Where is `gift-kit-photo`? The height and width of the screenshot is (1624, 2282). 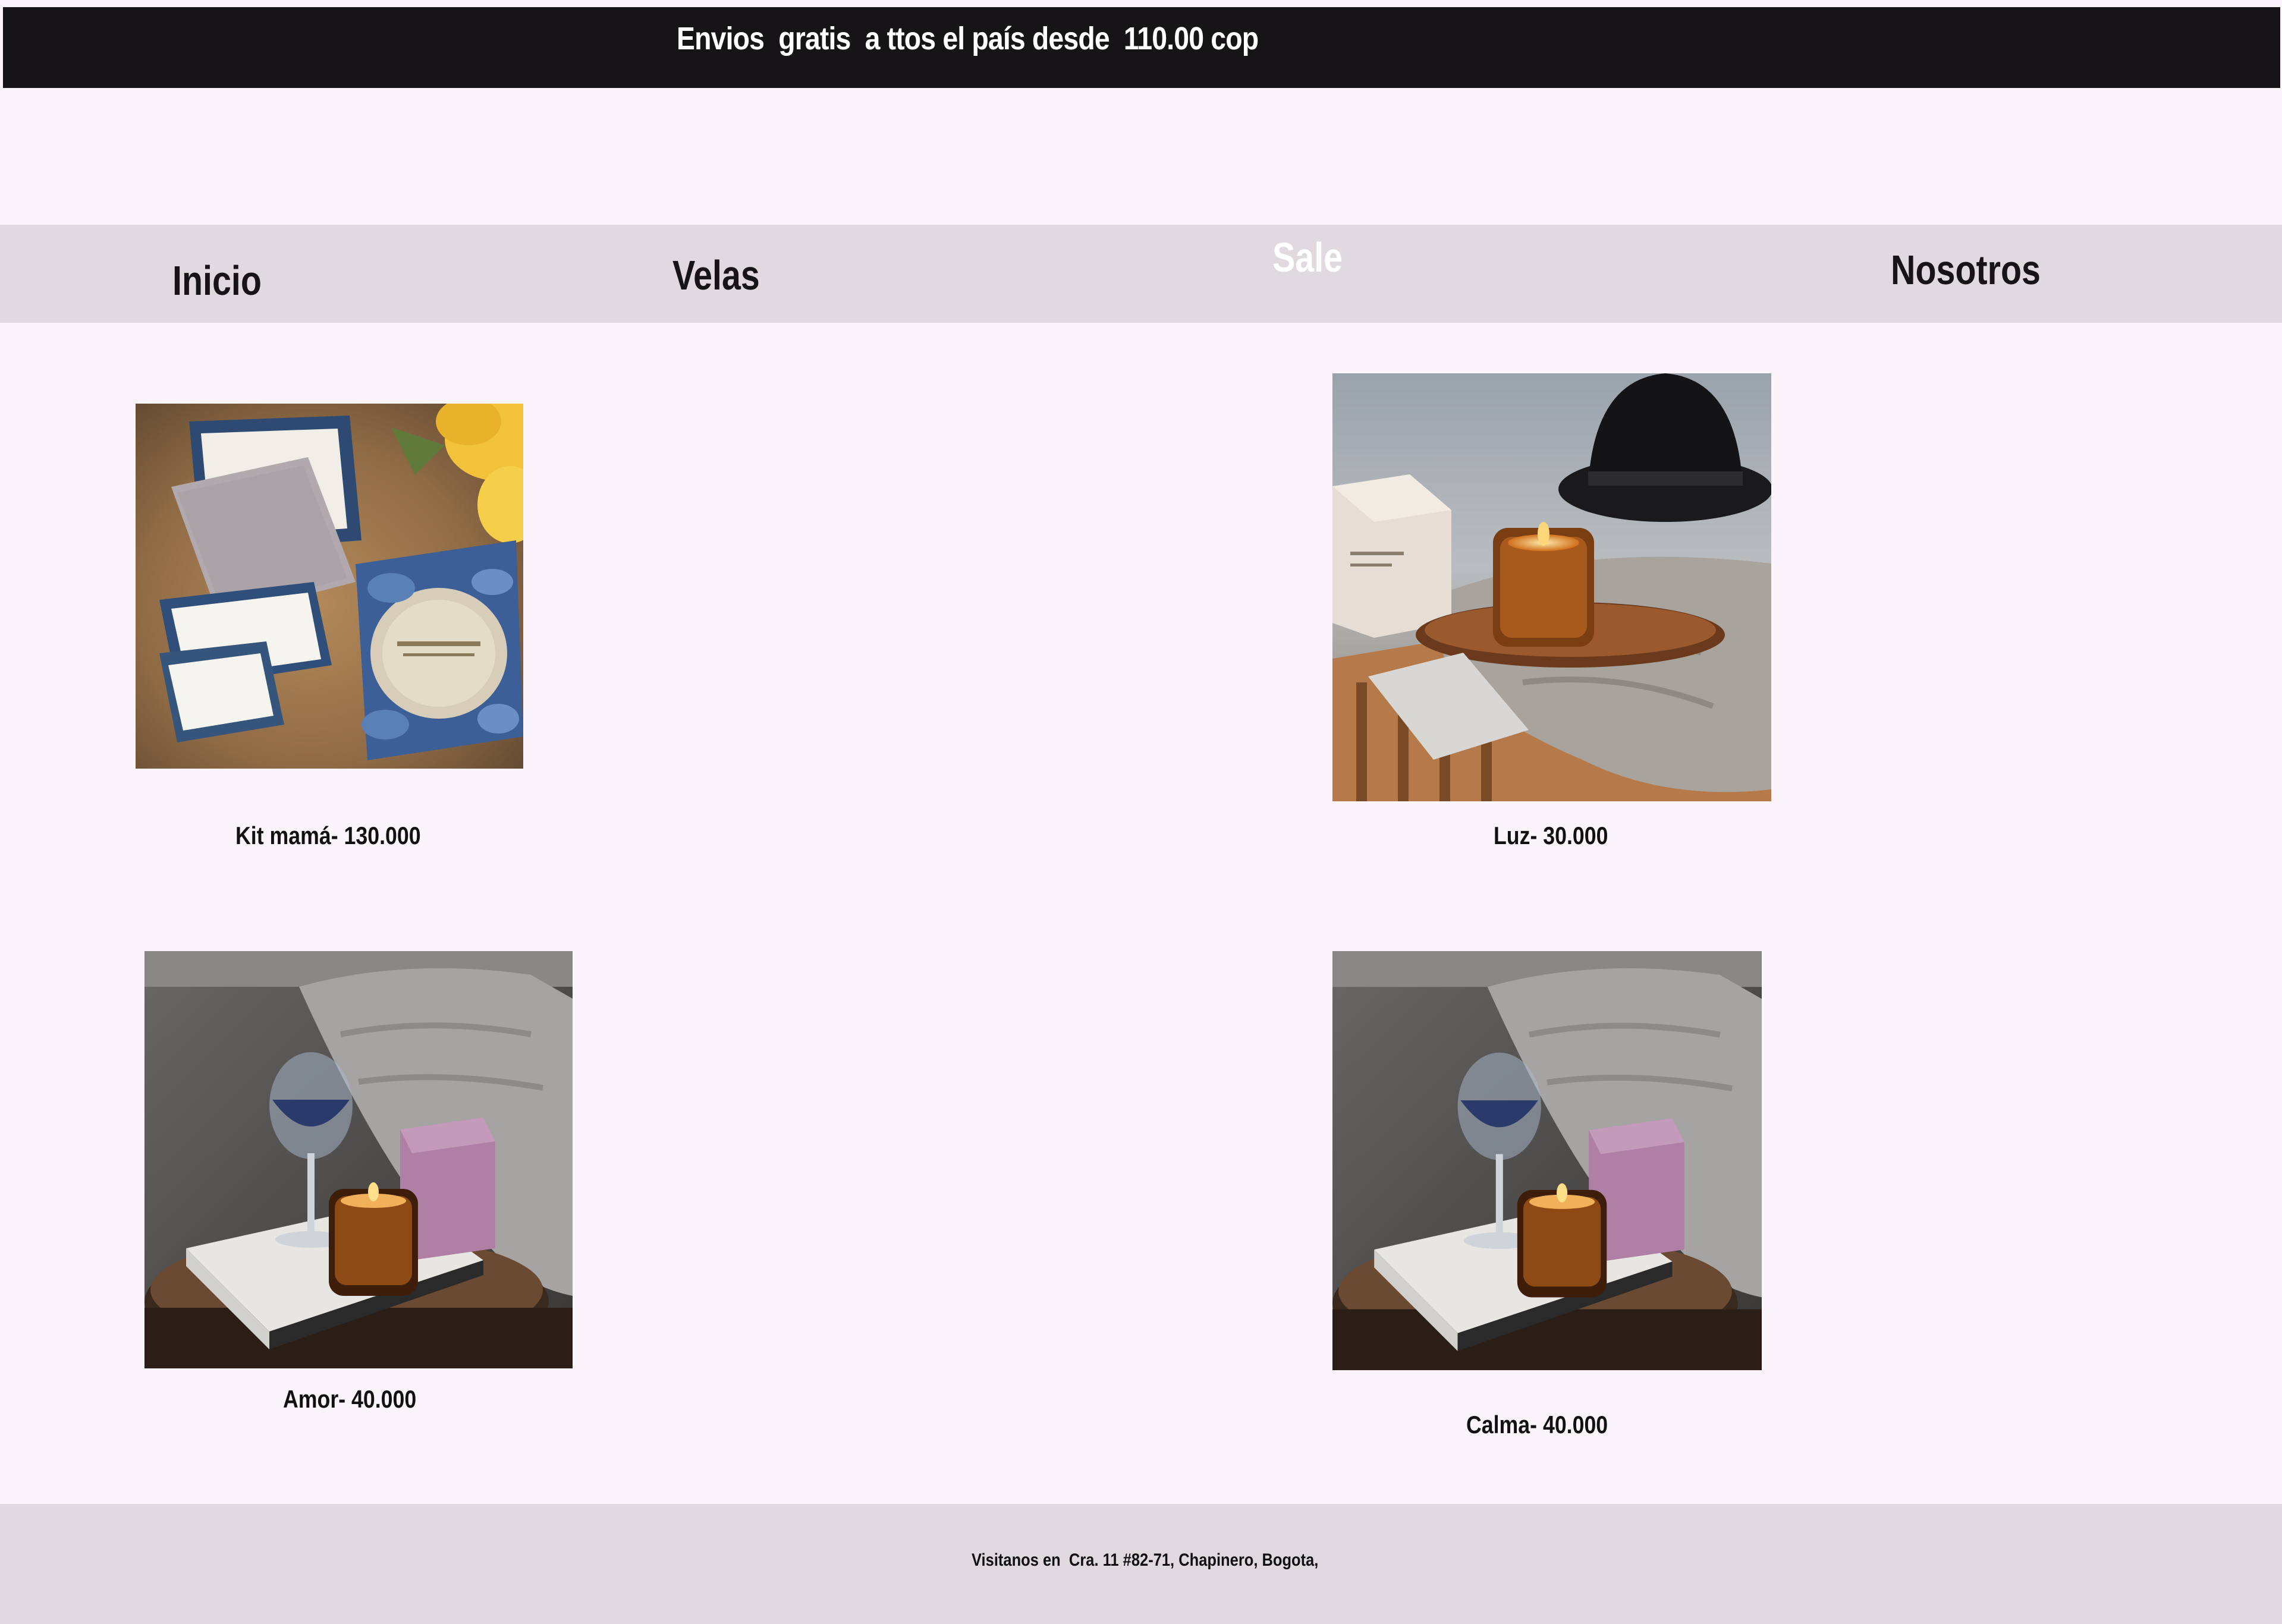
gift-kit-photo is located at coordinates (329, 586).